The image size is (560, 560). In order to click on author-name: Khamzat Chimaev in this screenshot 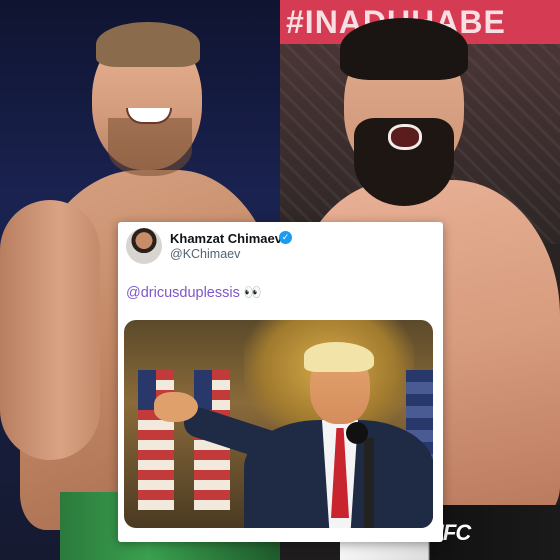, I will do `click(226, 238)`.